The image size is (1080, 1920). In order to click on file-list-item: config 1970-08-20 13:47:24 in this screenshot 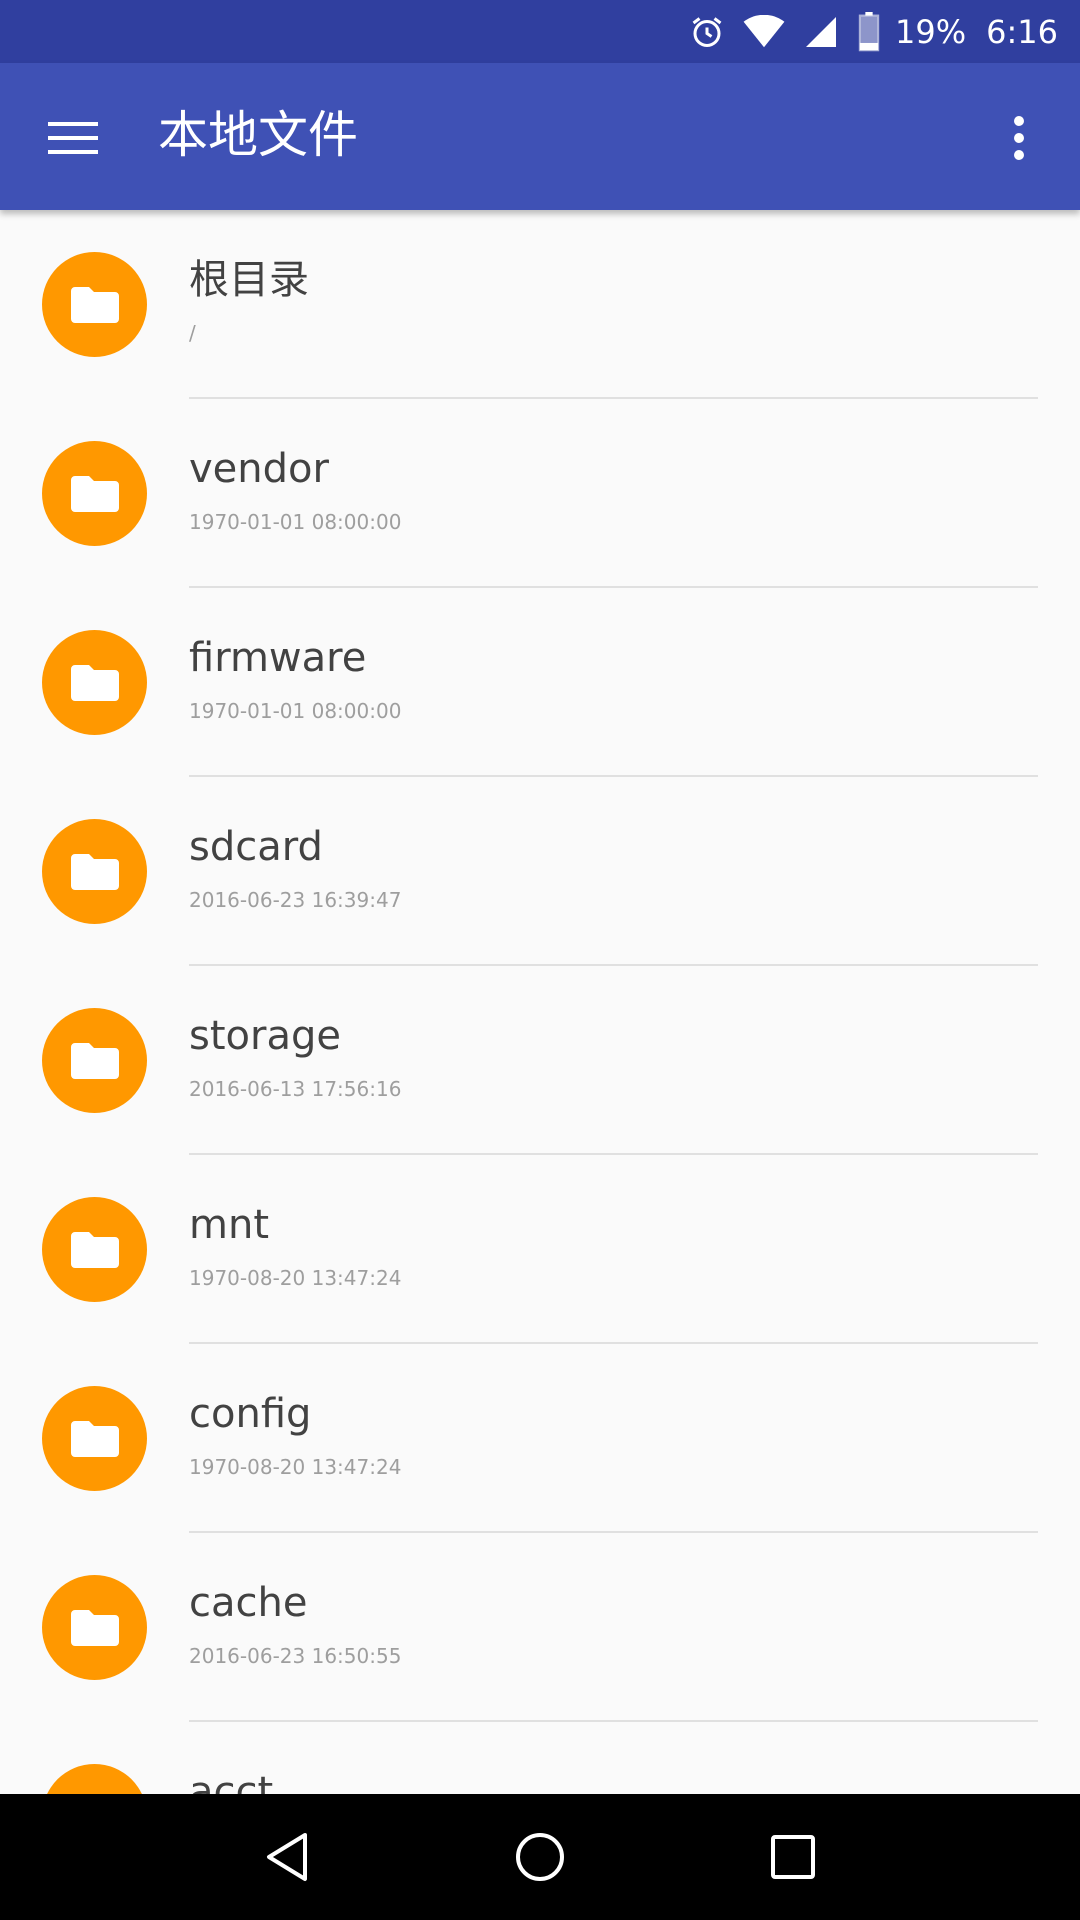, I will do `click(540, 1438)`.